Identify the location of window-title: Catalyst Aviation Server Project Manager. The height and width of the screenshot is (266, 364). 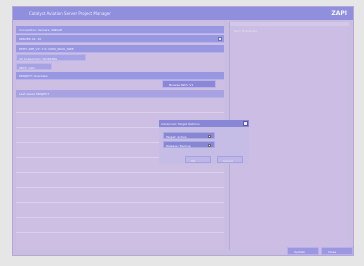
(70, 13).